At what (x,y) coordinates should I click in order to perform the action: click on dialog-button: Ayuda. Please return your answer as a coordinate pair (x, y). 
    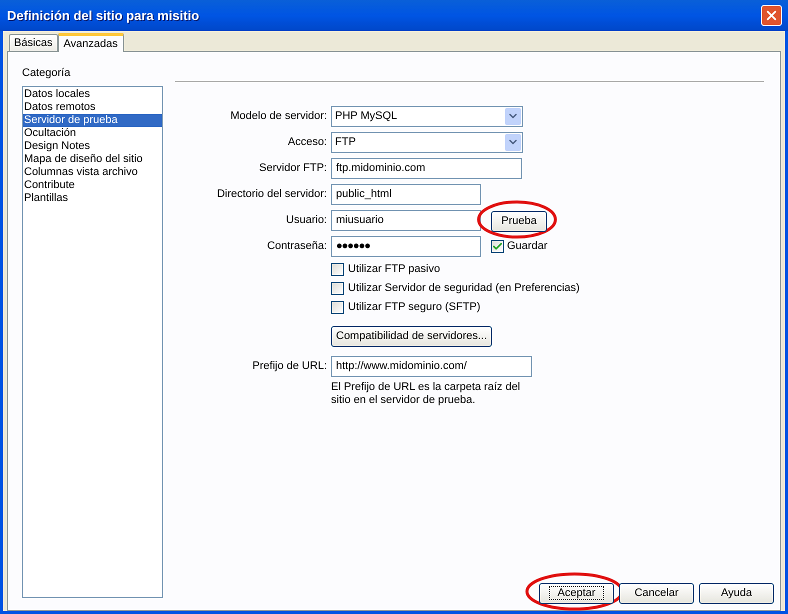
    Looking at the image, I should click on (736, 593).